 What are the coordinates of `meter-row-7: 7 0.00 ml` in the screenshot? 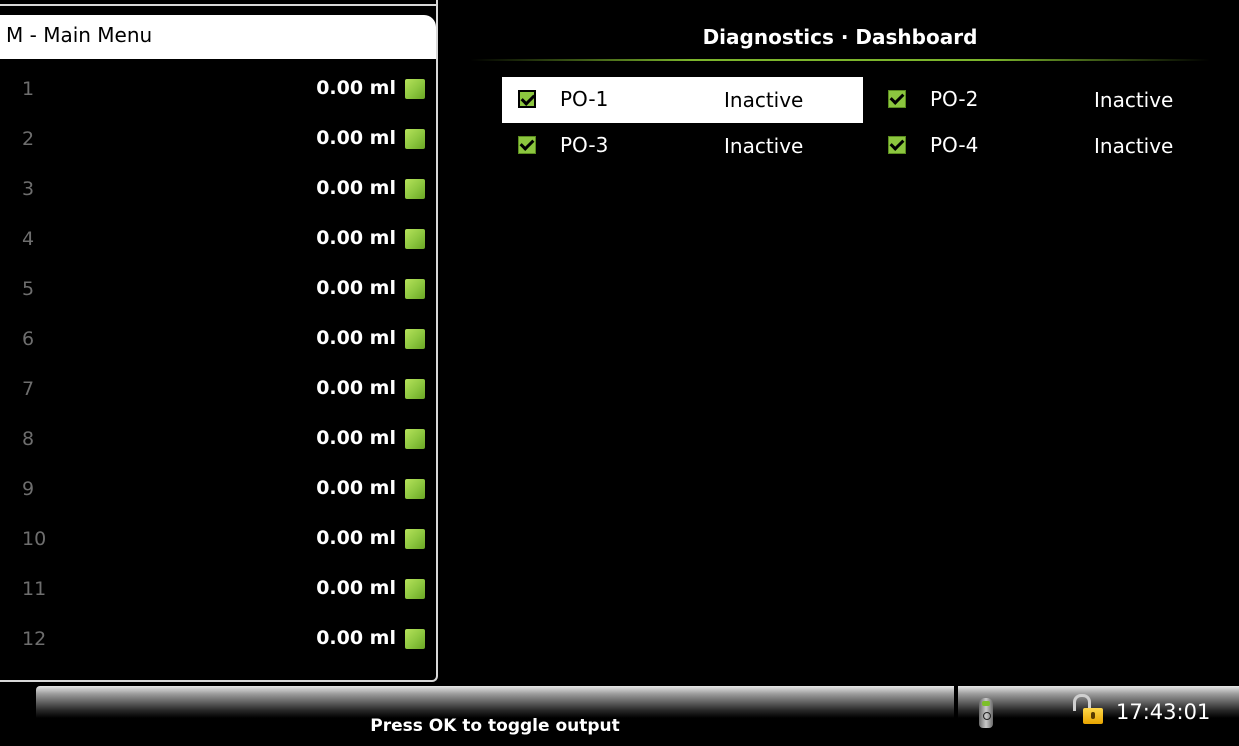 It's located at (218, 390).